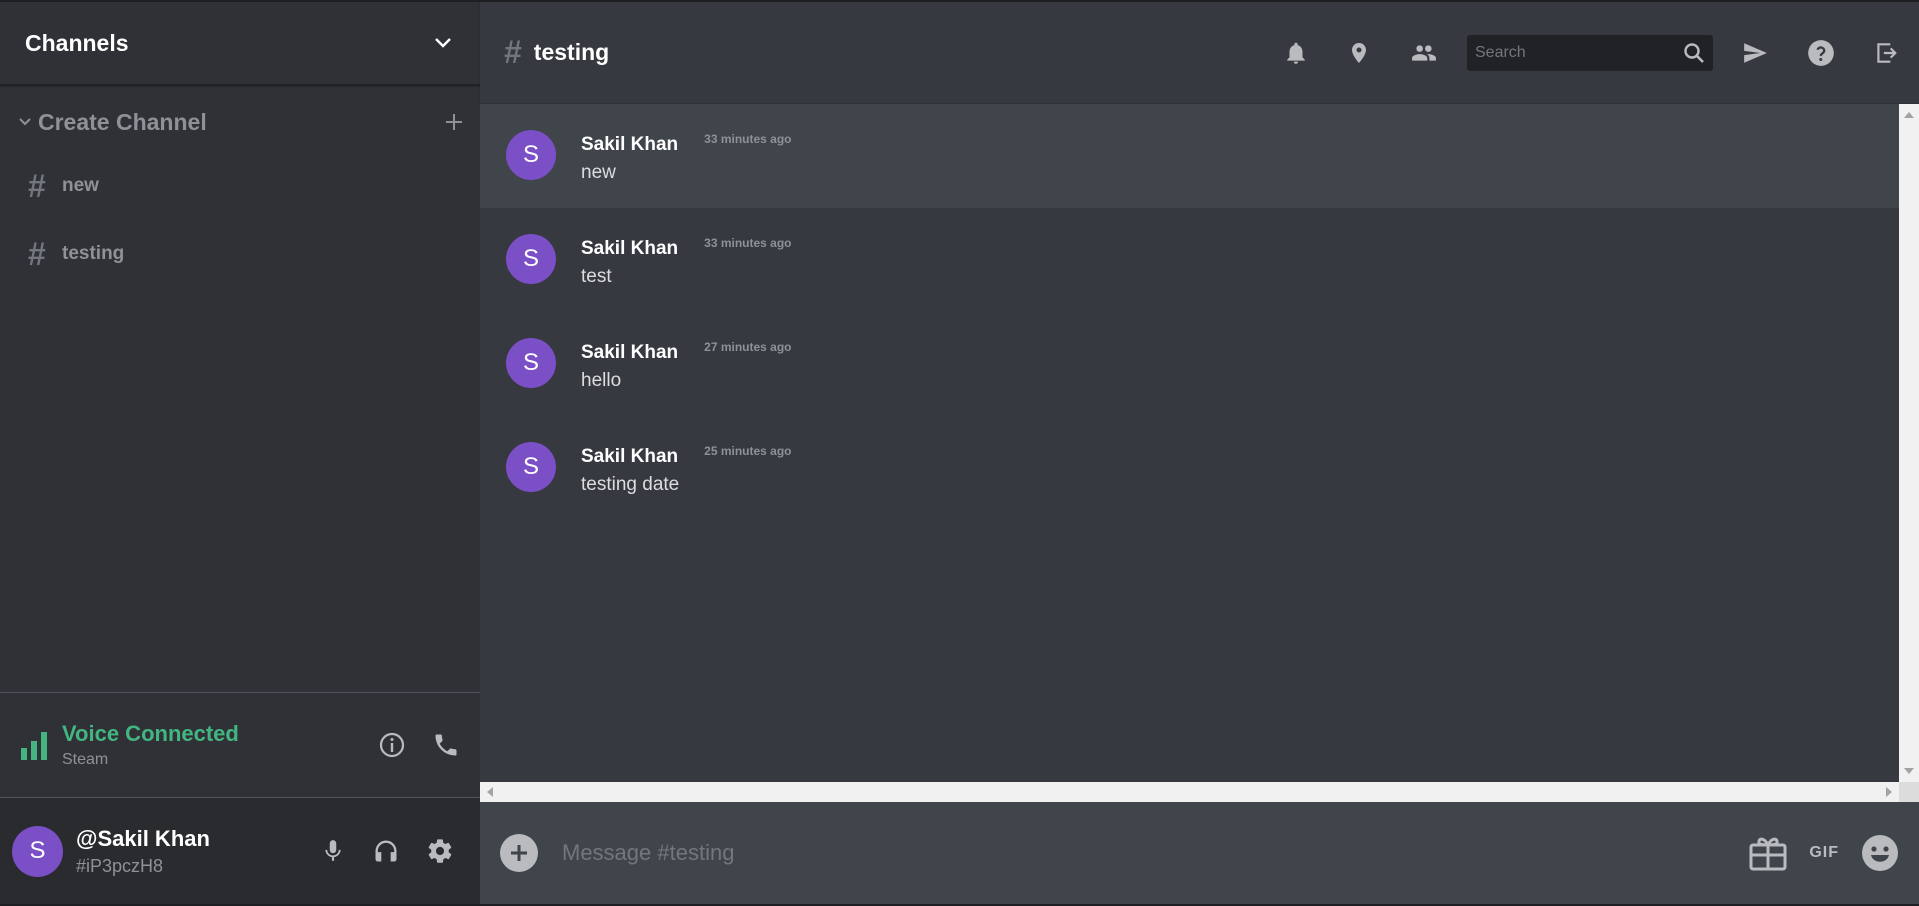 The image size is (1919, 906). I want to click on user-name: @Sakil Khan, so click(143, 838).